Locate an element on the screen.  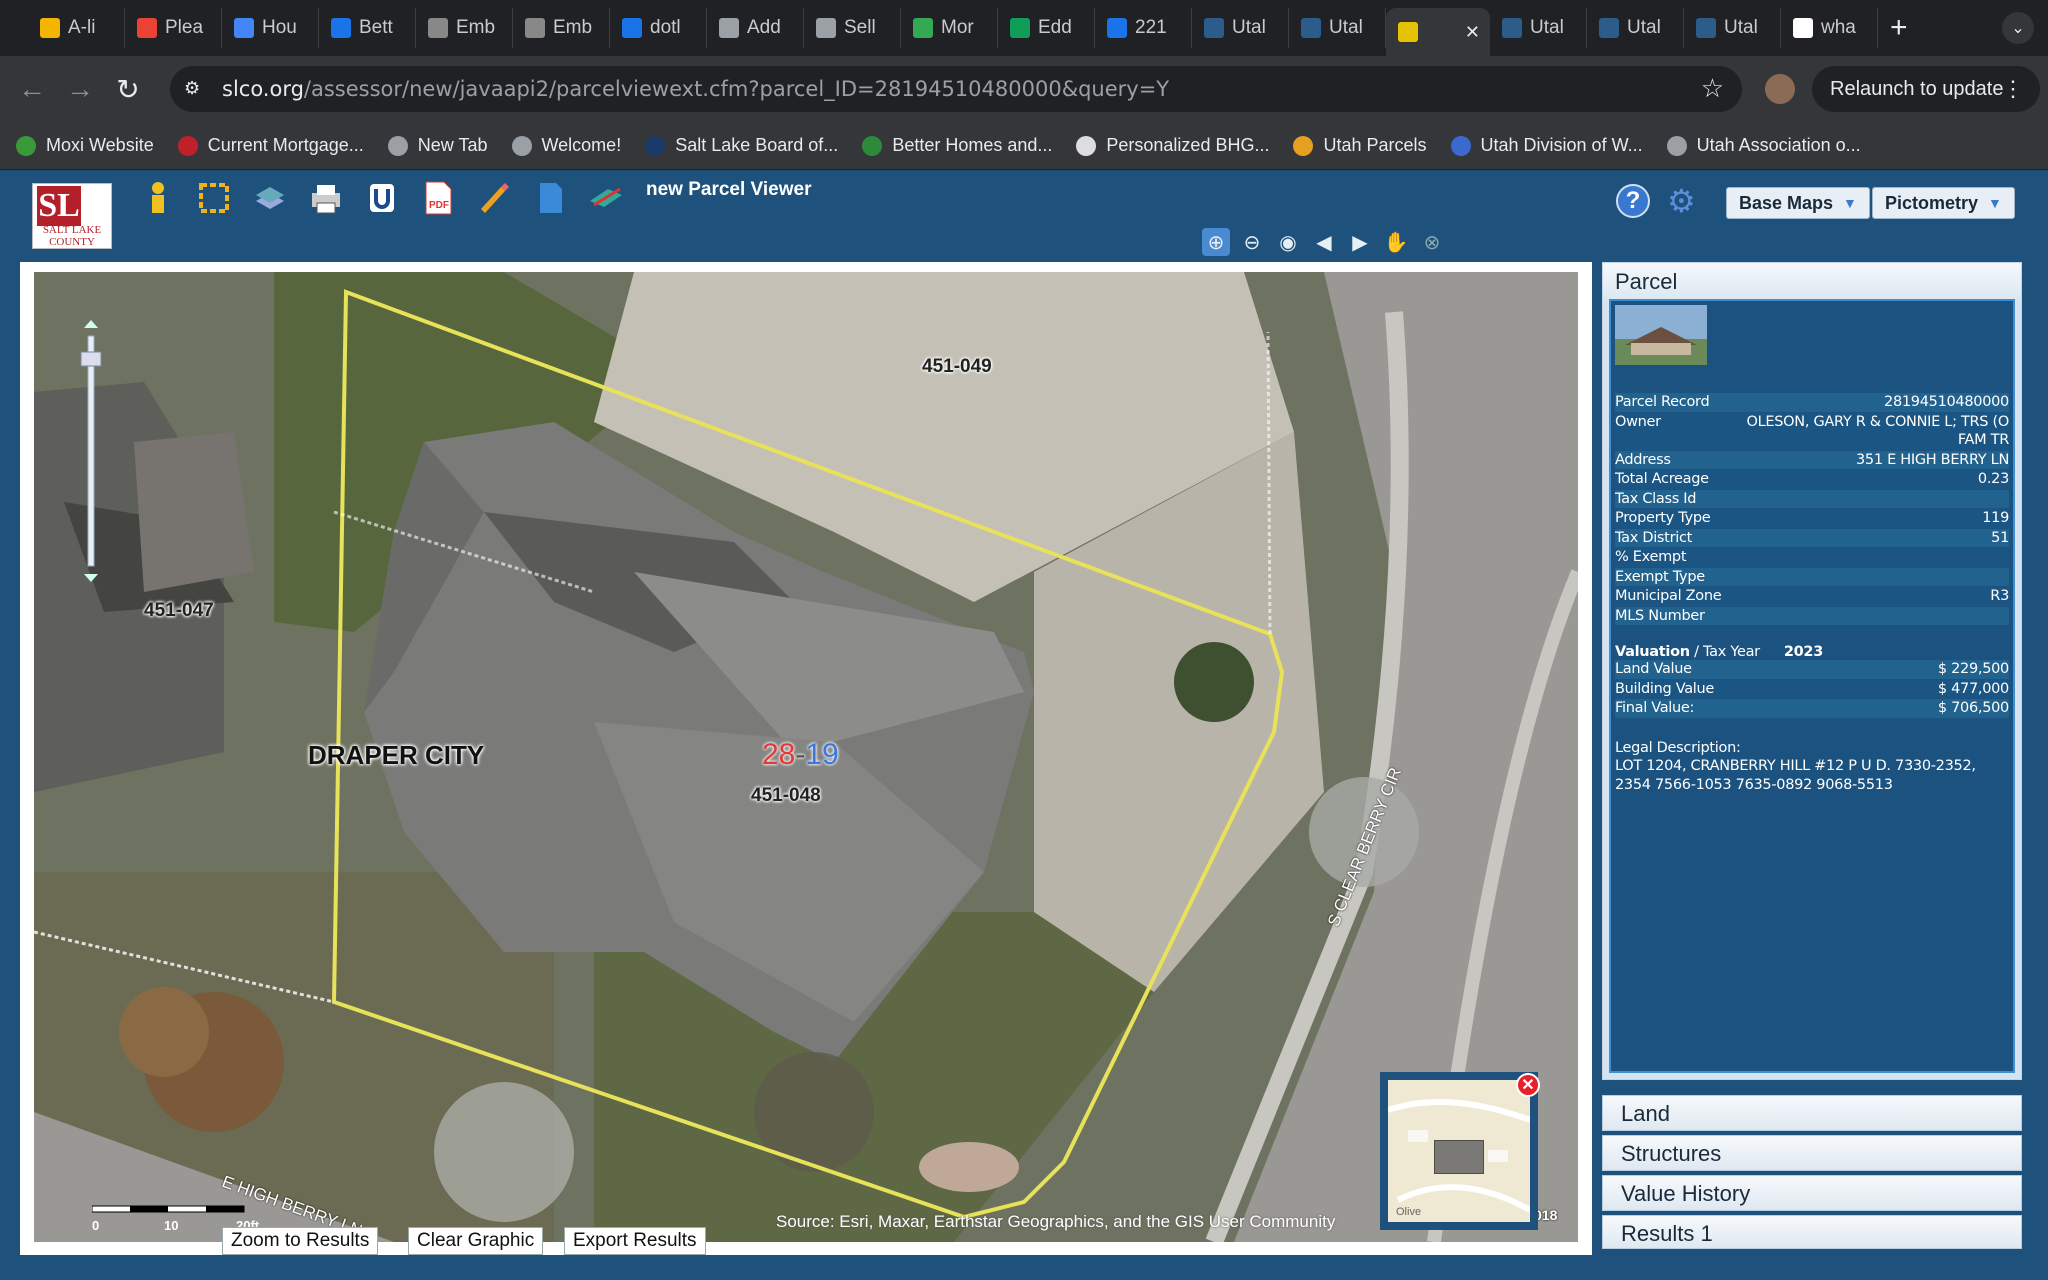
tab-title: Edd is located at coordinates (1055, 27).